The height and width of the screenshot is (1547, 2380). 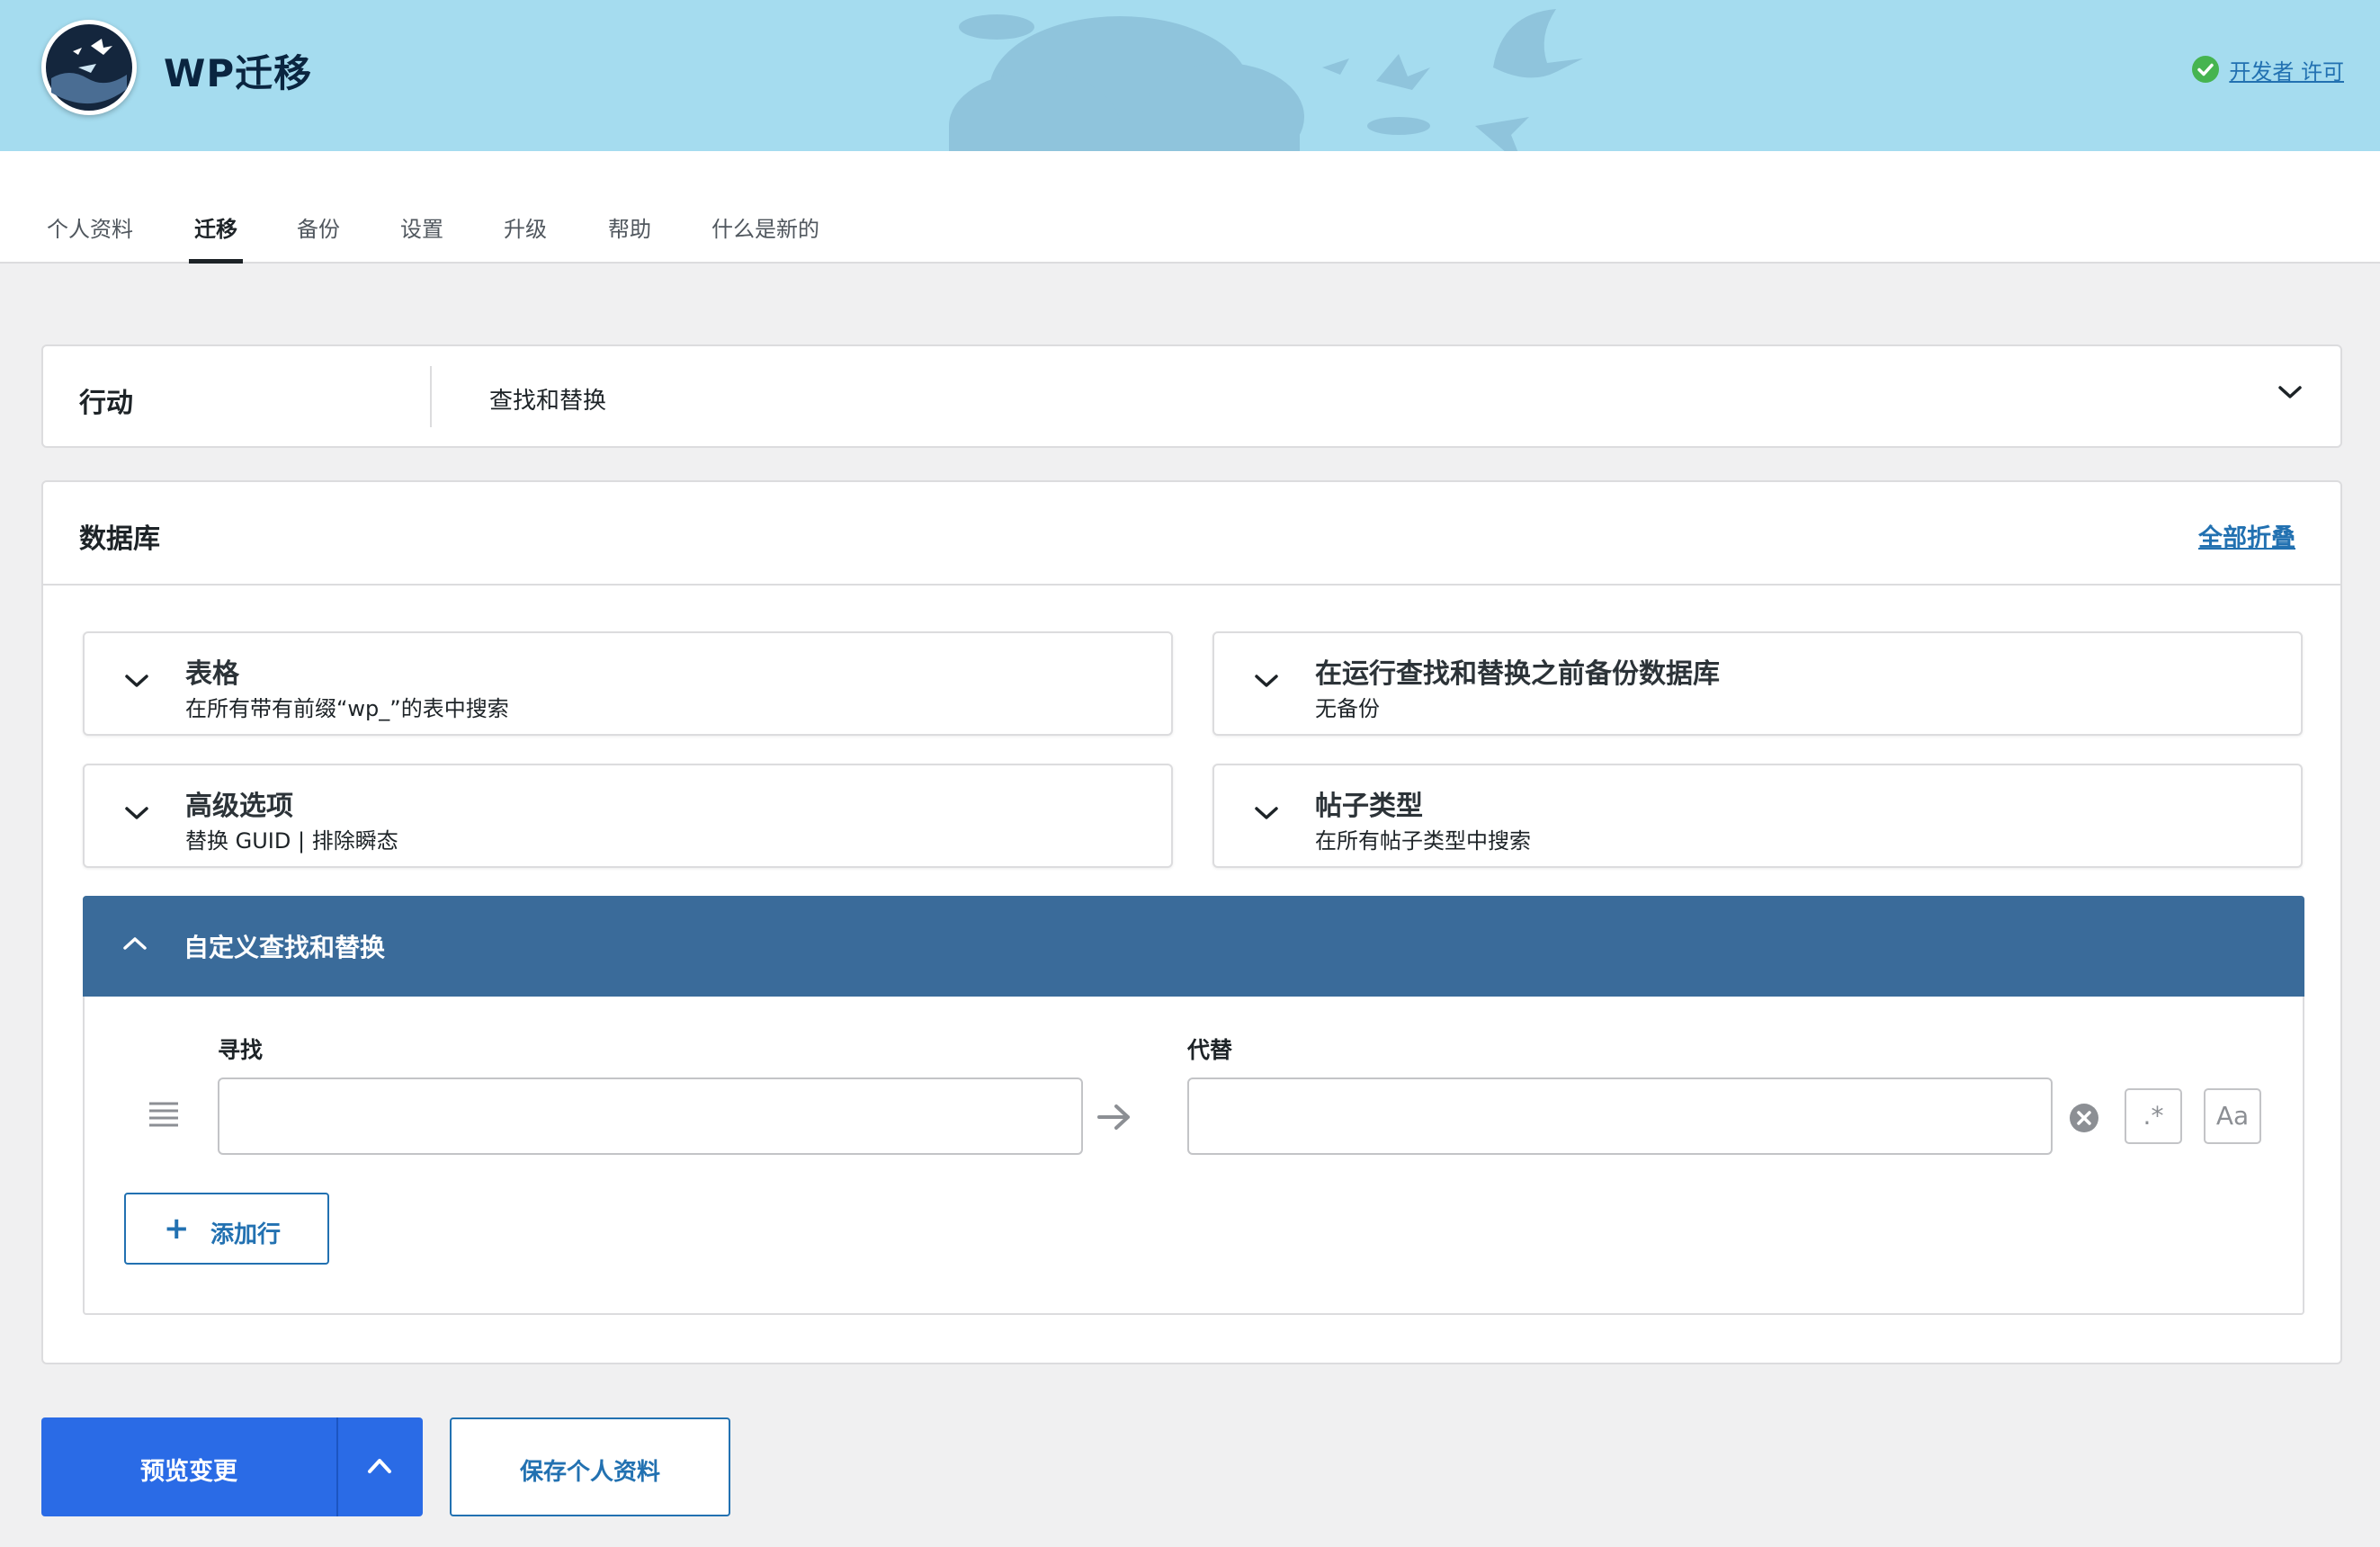 What do you see at coordinates (177, 1229) in the screenshot?
I see `plus-icon: +` at bounding box center [177, 1229].